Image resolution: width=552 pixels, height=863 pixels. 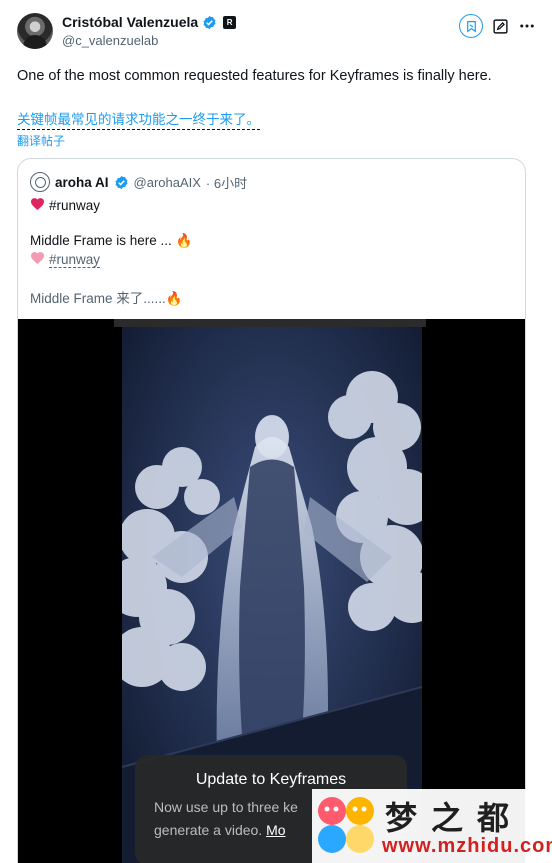 I want to click on quoted-author-avatar, so click(x=40, y=182).